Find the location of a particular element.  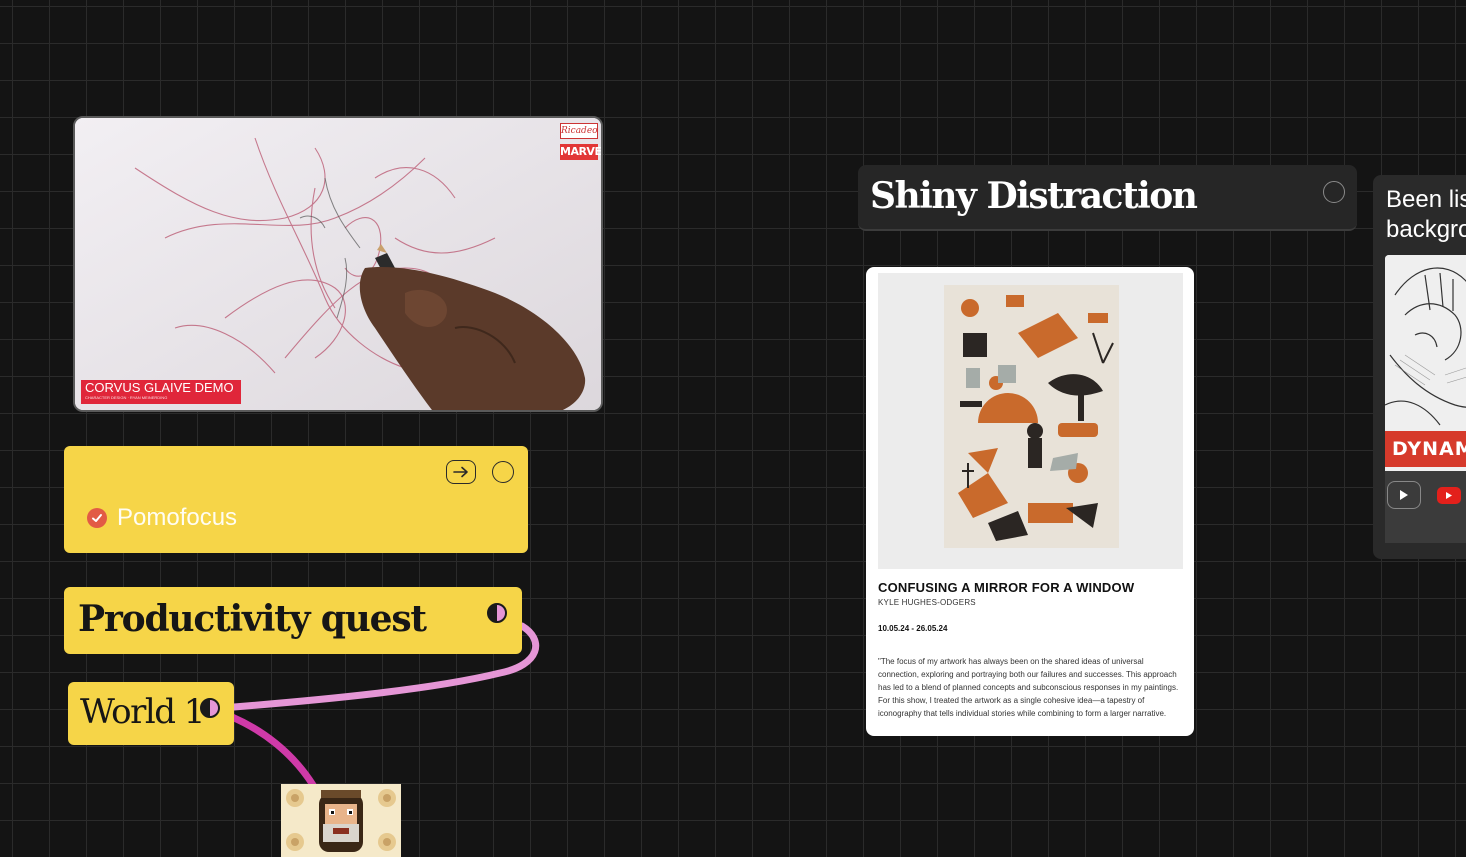

arrow-right-box-icon is located at coordinates (461, 472).